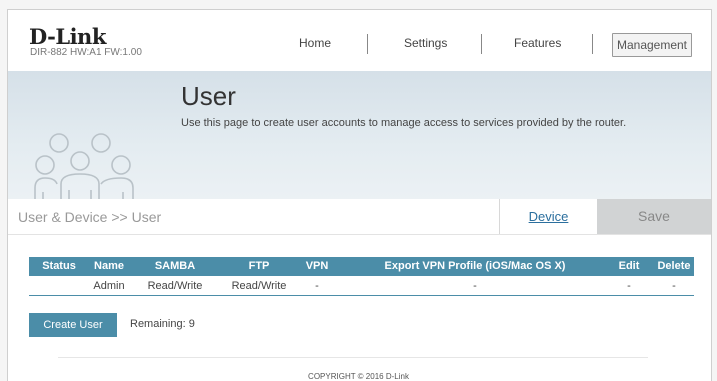 The image size is (717, 381). I want to click on col-samba: SAMBA, so click(175, 266).